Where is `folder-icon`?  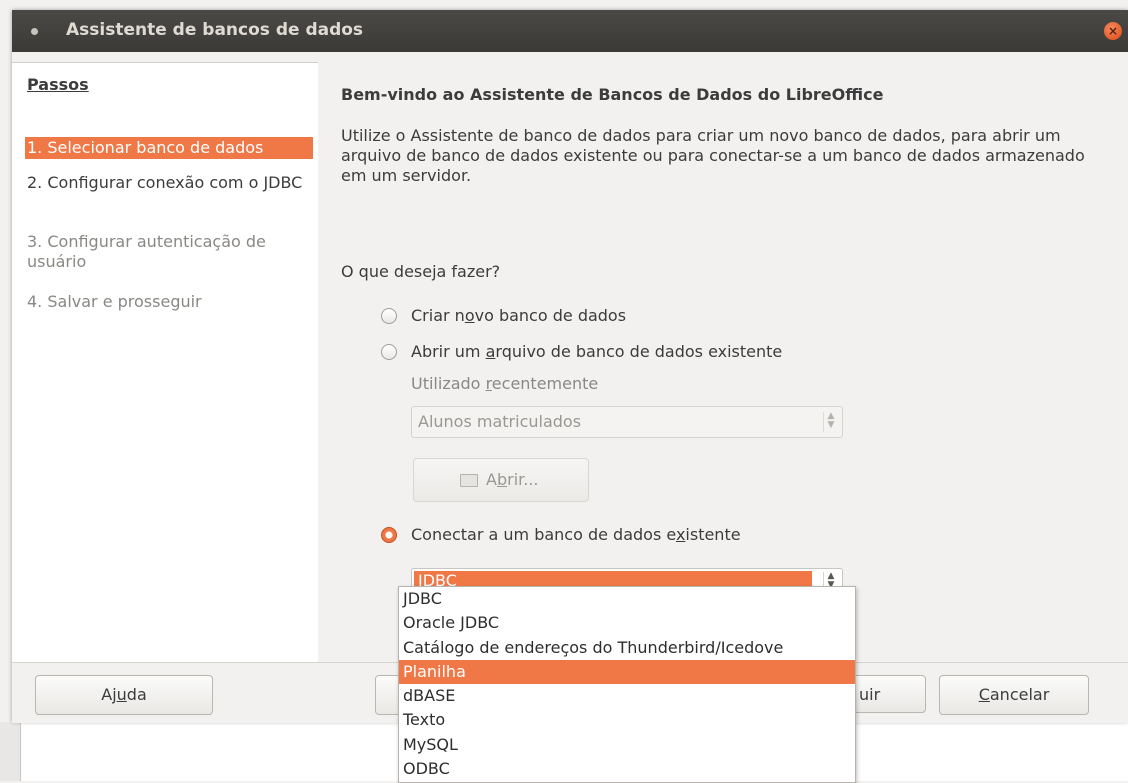 folder-icon is located at coordinates (469, 480).